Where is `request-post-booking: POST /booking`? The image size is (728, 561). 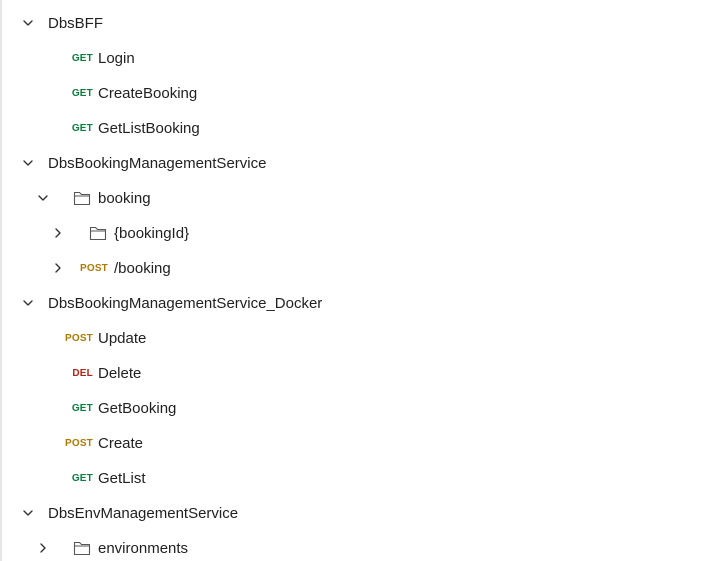 request-post-booking: POST /booking is located at coordinates (364, 268).